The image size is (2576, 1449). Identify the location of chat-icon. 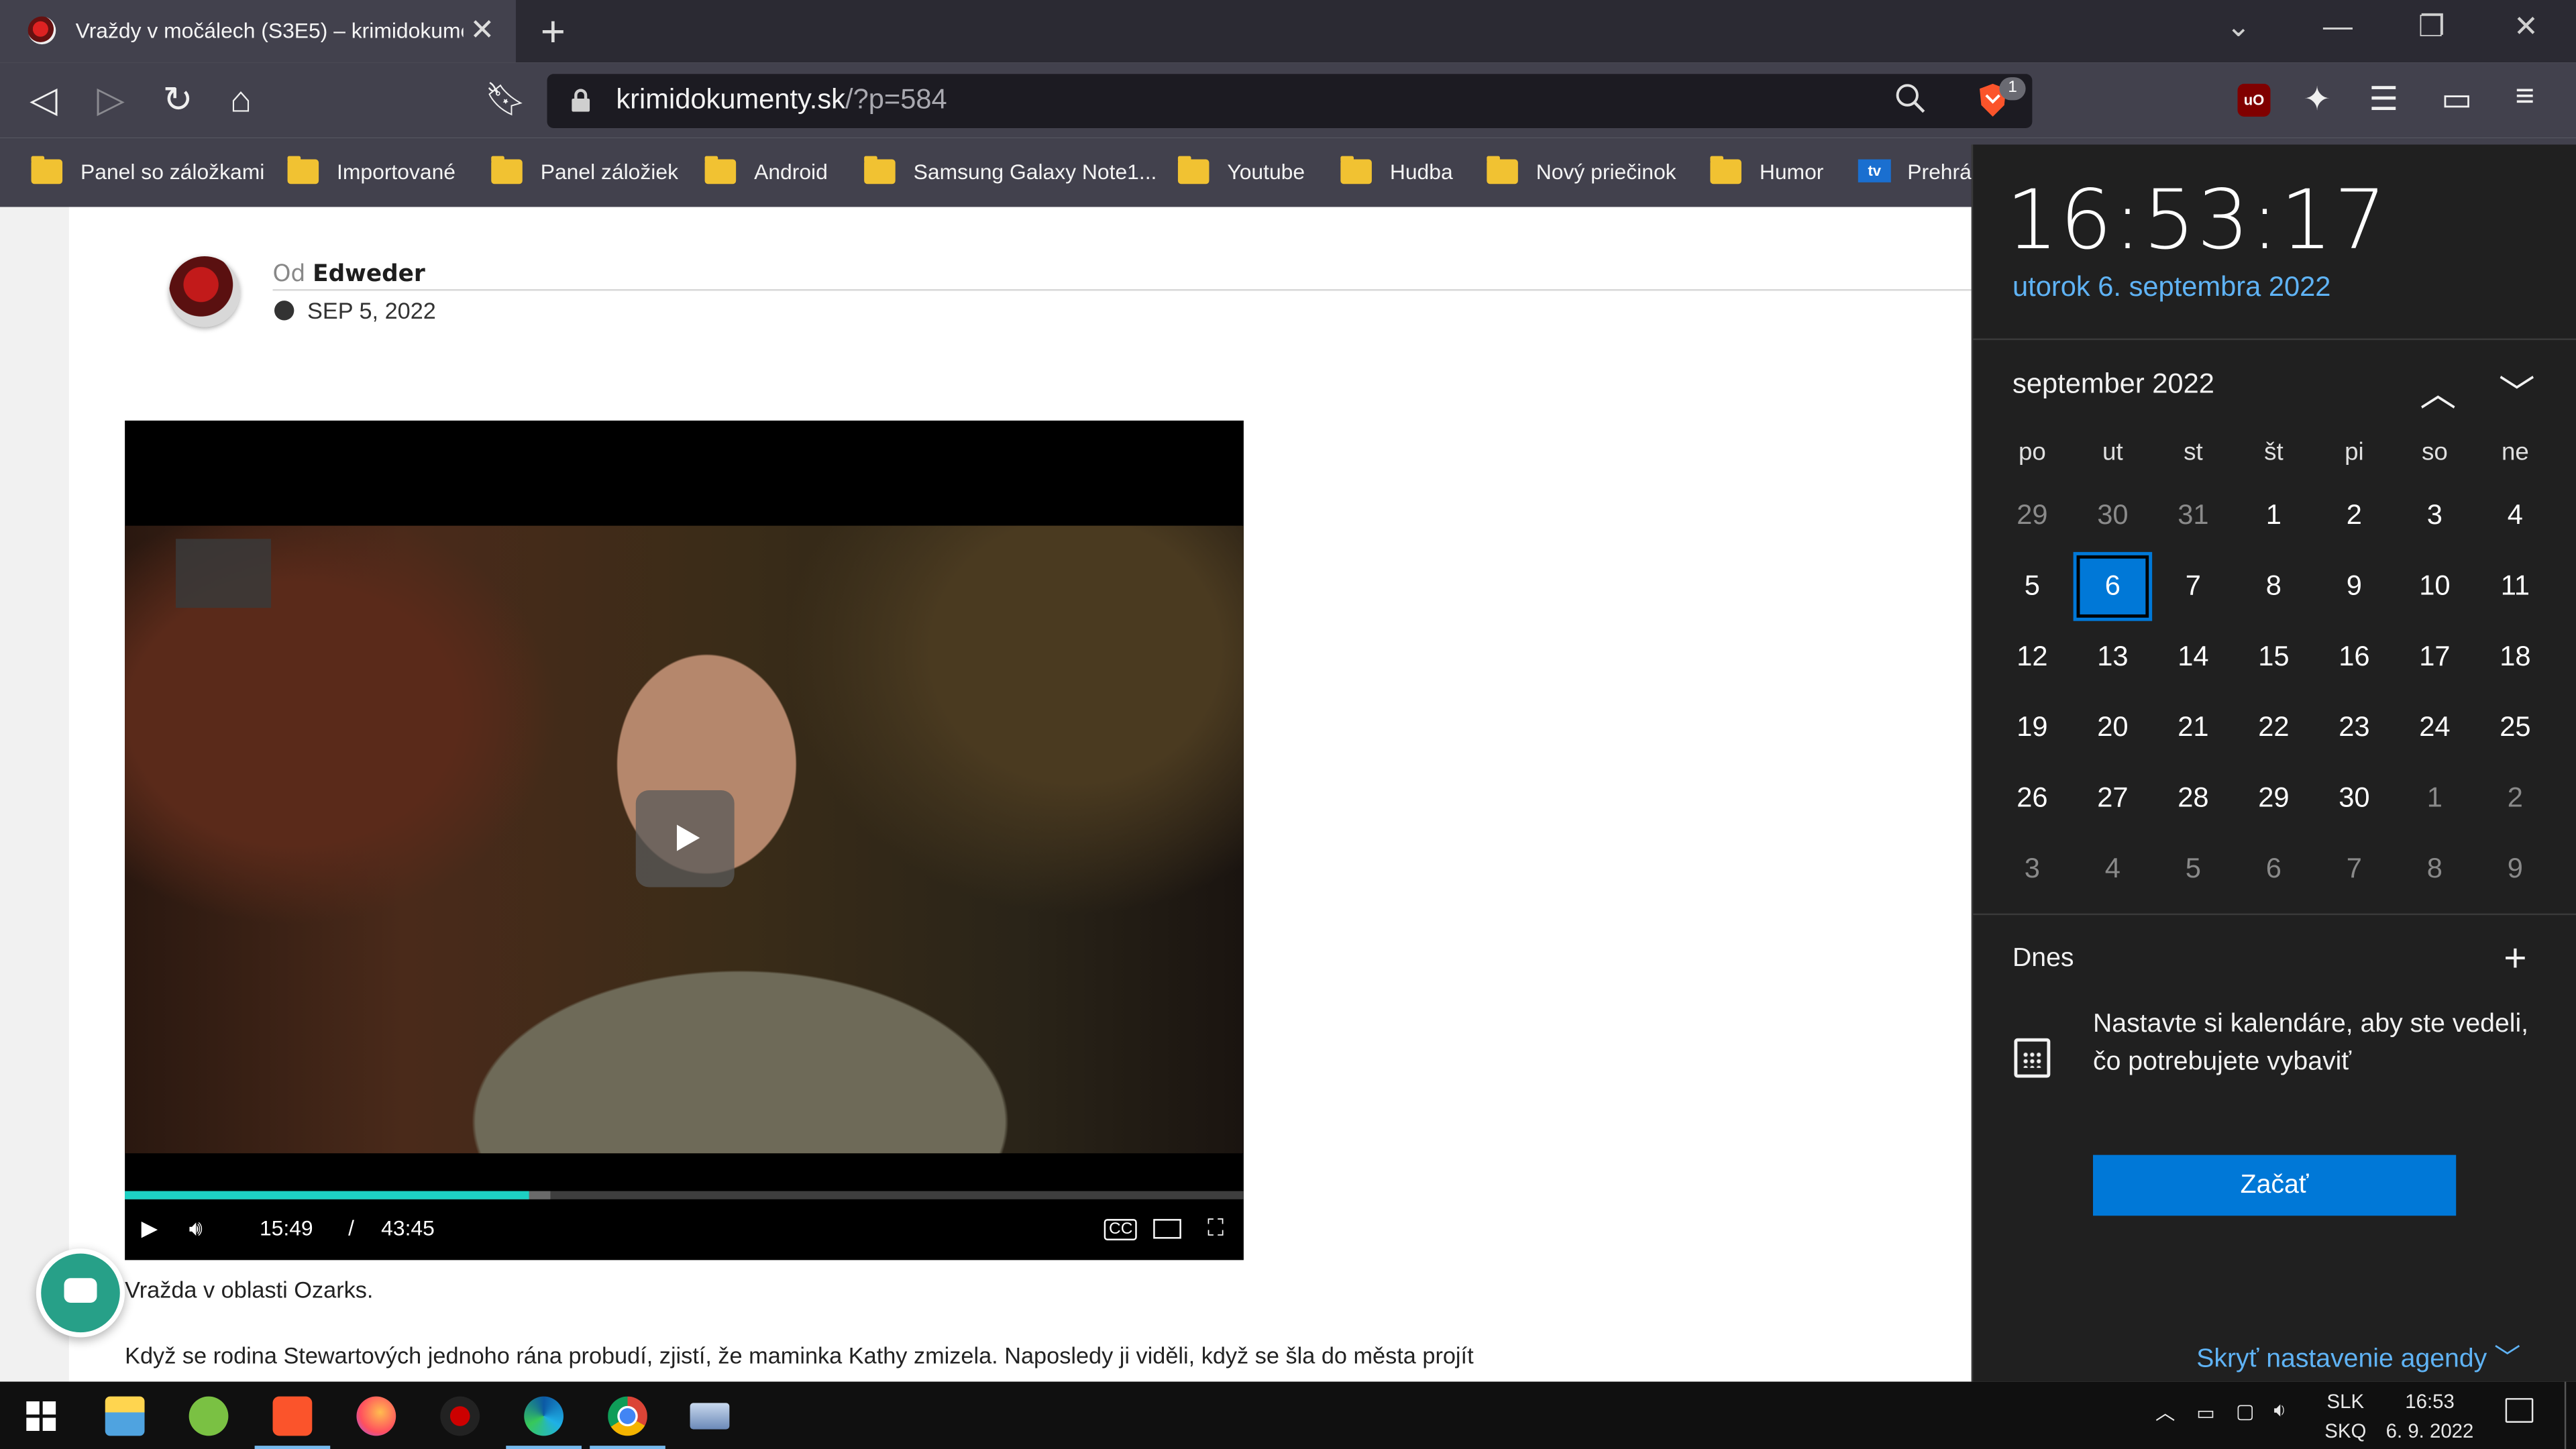
(80, 1293).